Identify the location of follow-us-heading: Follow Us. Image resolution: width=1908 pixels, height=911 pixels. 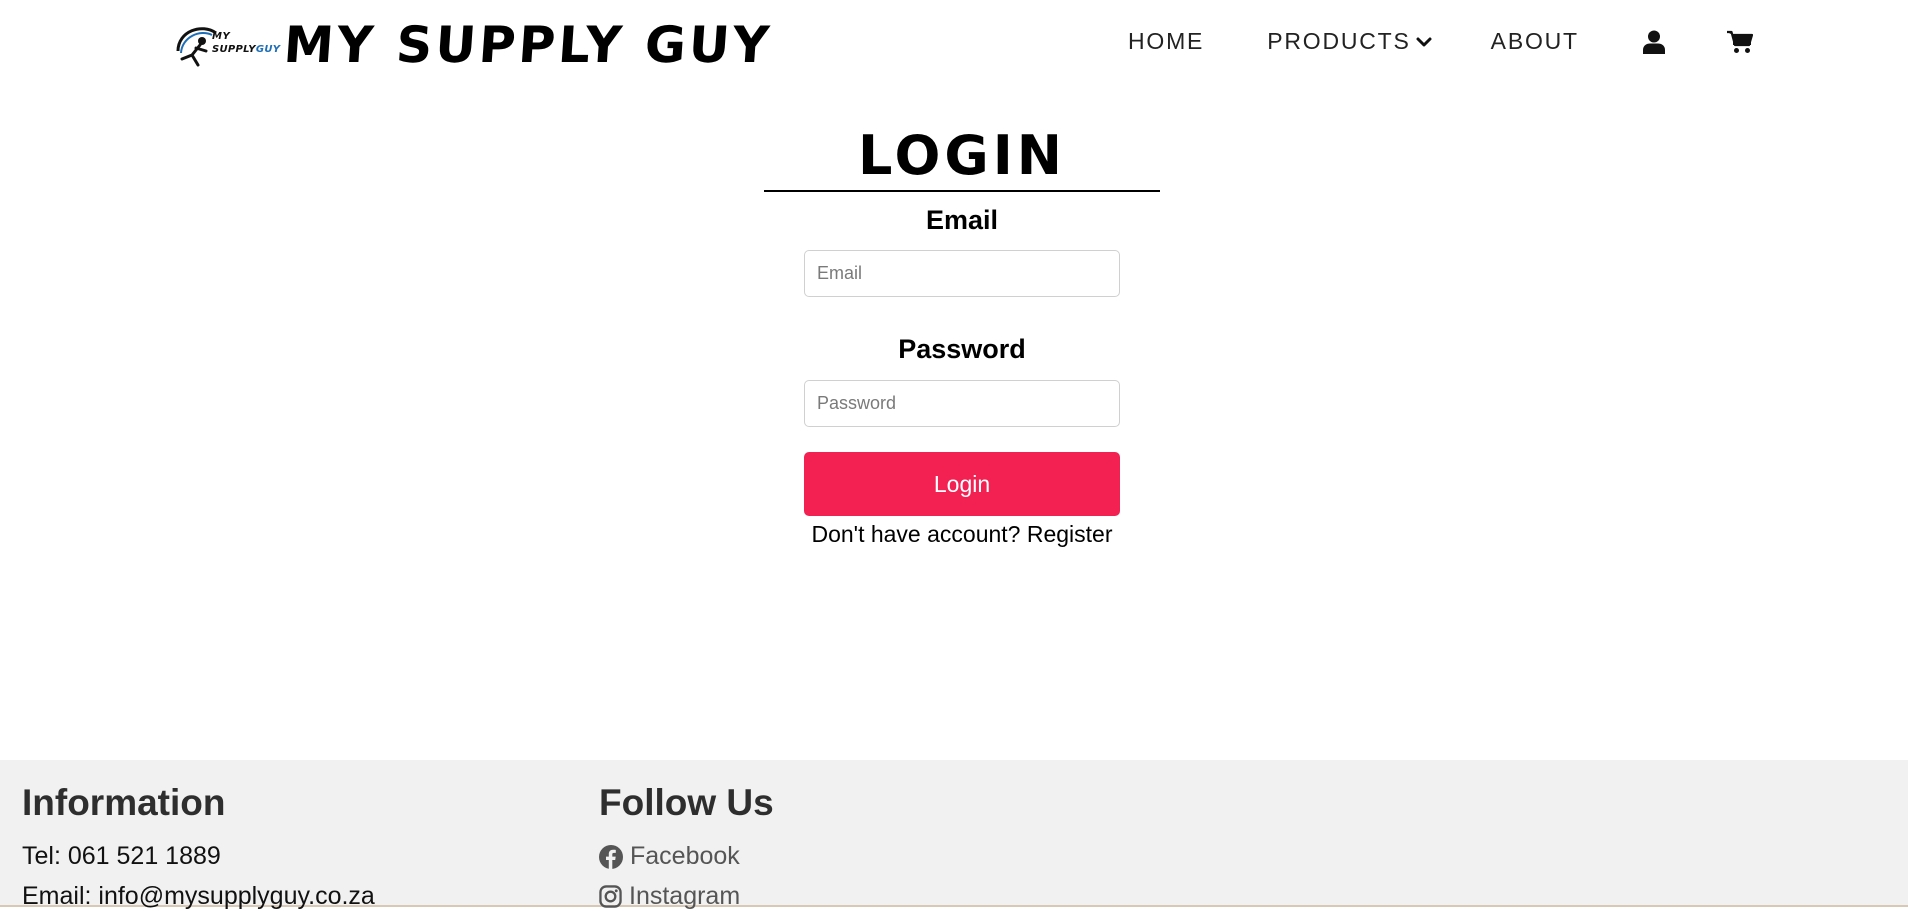
(686, 802).